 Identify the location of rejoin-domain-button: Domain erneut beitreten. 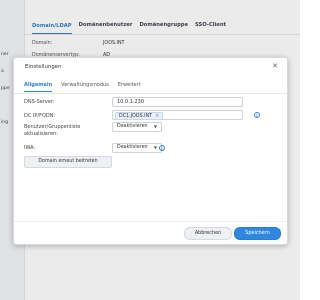
(68, 162).